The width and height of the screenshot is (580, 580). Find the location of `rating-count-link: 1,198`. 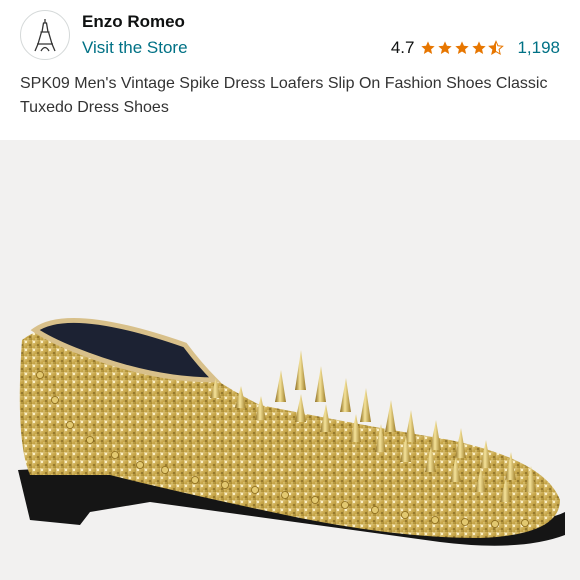

rating-count-link: 1,198 is located at coordinates (538, 48).